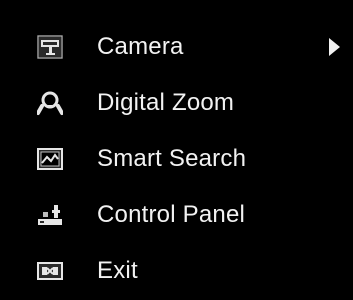 The width and height of the screenshot is (353, 300). Describe the element at coordinates (50, 215) in the screenshot. I see `control-panel-icon` at that location.